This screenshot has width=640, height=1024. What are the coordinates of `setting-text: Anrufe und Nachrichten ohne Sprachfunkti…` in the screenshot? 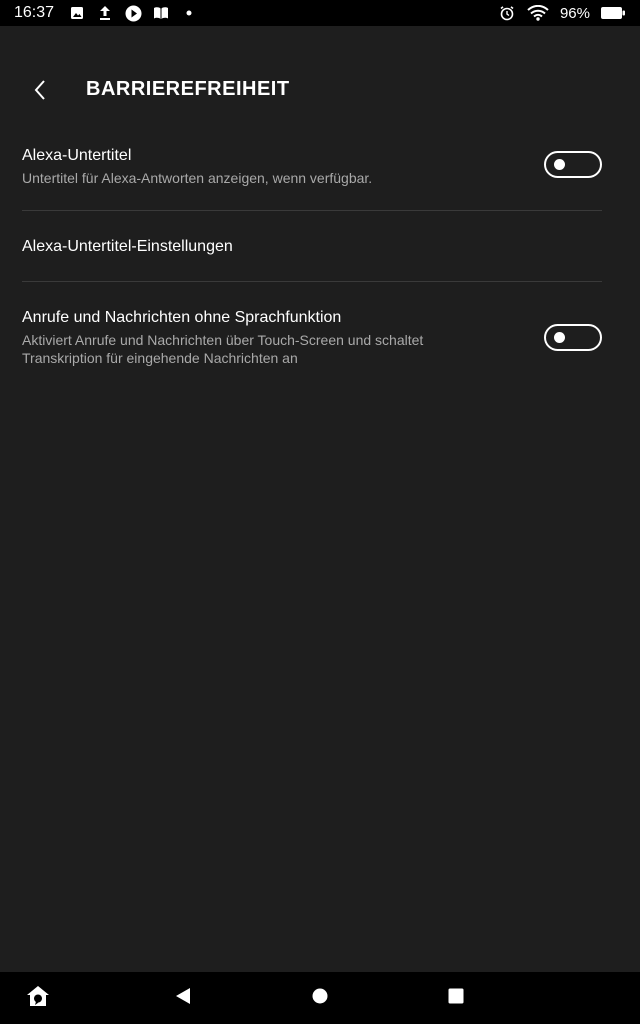 It's located at (257, 337).